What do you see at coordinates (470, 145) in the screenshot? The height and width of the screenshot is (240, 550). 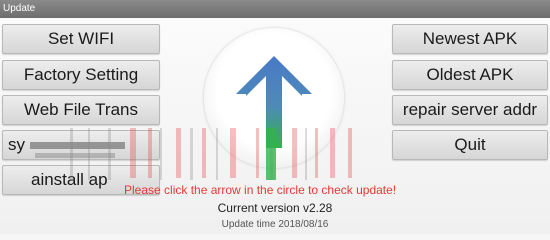 I see `quit-button: Quit` at bounding box center [470, 145].